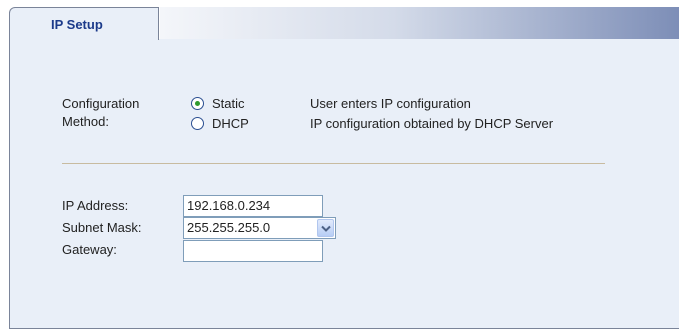 This screenshot has height=329, width=679. What do you see at coordinates (229, 227) in the screenshot?
I see `subnet-mask-value: 255.255.255.0` at bounding box center [229, 227].